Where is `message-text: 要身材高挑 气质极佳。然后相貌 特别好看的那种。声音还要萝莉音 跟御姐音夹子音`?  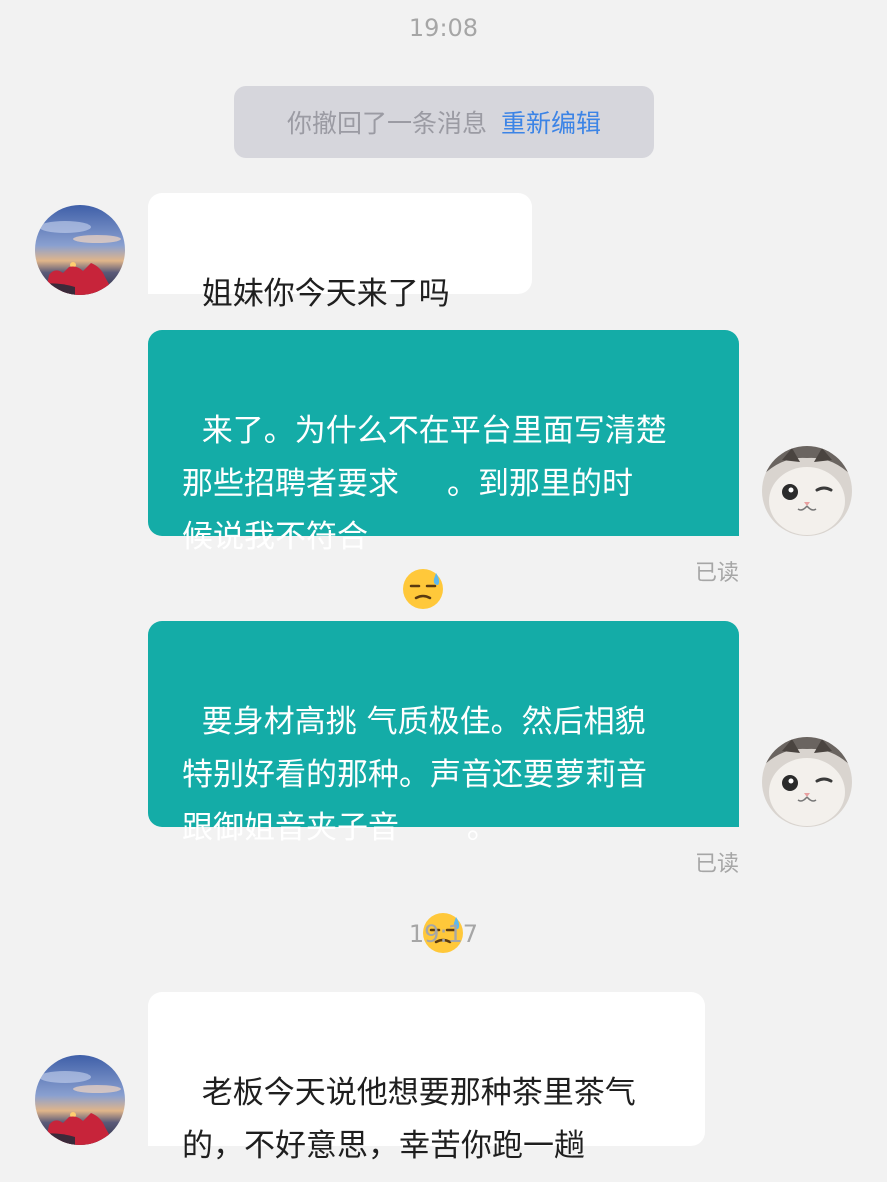 message-text: 要身材高挑 气质极佳。然后相貌 特别好看的那种。声音还要萝莉音 跟御姐音夹子音 is located at coordinates (414, 775).